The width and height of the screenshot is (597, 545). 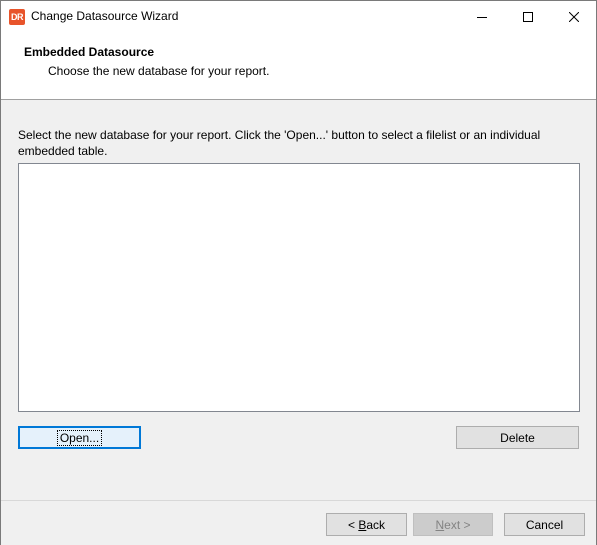 I want to click on close-button, so click(x=574, y=16).